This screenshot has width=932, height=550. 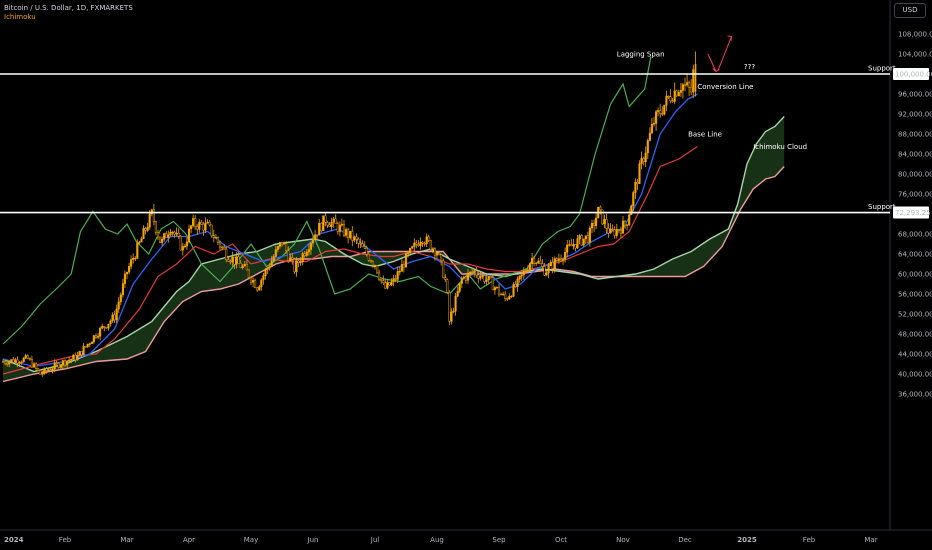 I want to click on x-tick-label: Jul, so click(x=375, y=540).